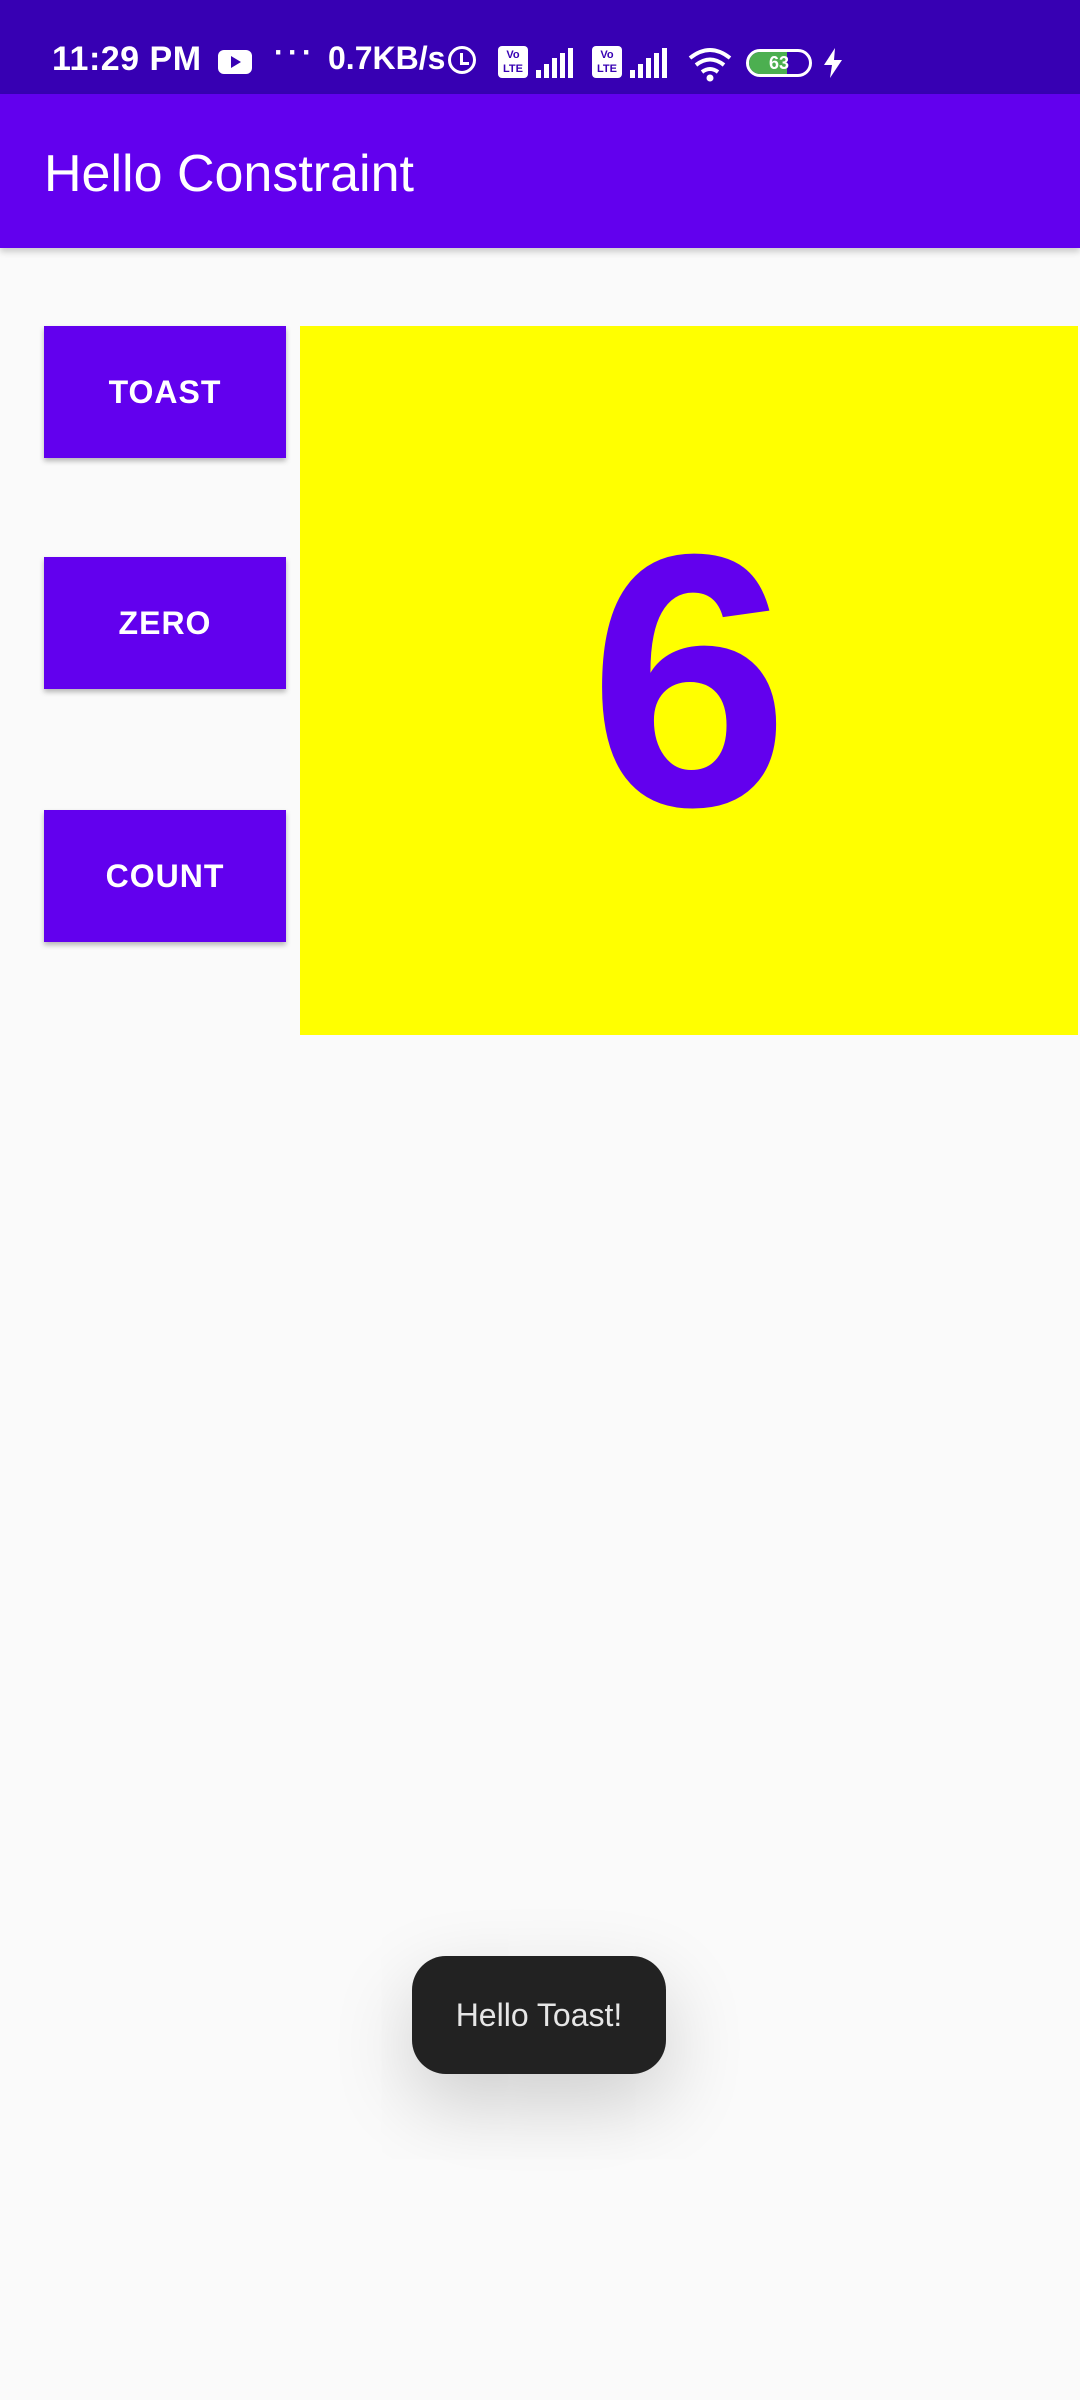  Describe the element at coordinates (295, 52) in the screenshot. I see `more-notifications-icon: ···` at that location.